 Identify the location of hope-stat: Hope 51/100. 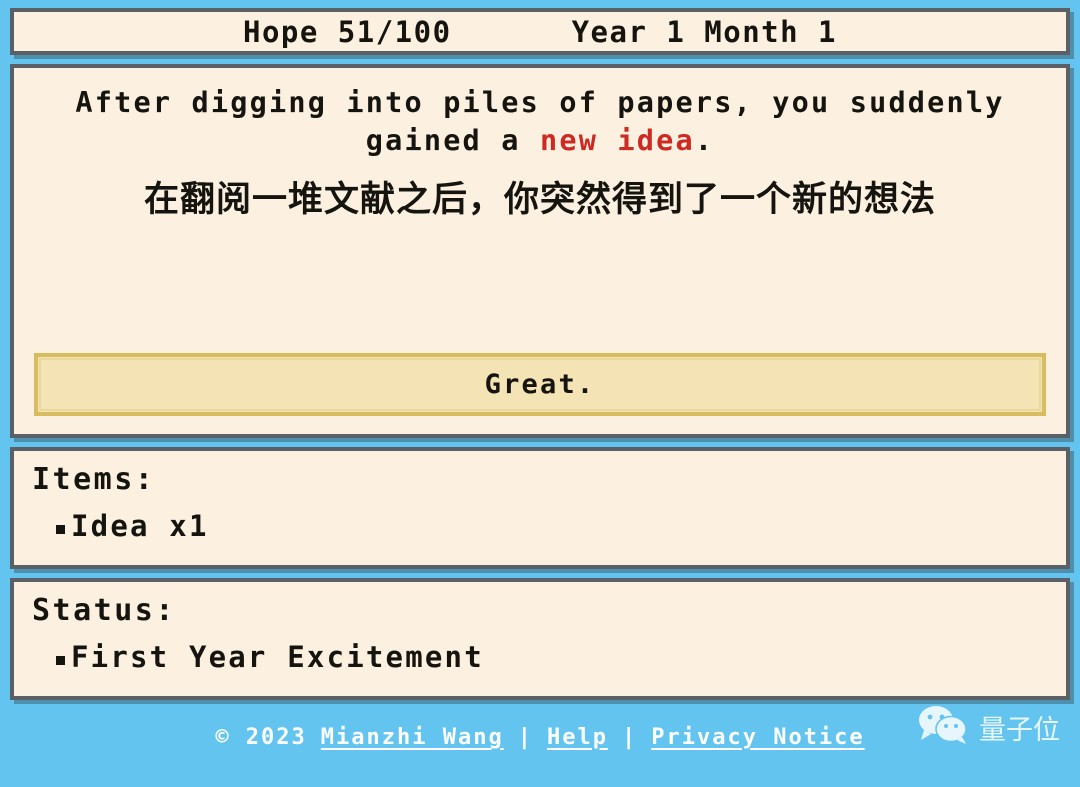
(347, 31).